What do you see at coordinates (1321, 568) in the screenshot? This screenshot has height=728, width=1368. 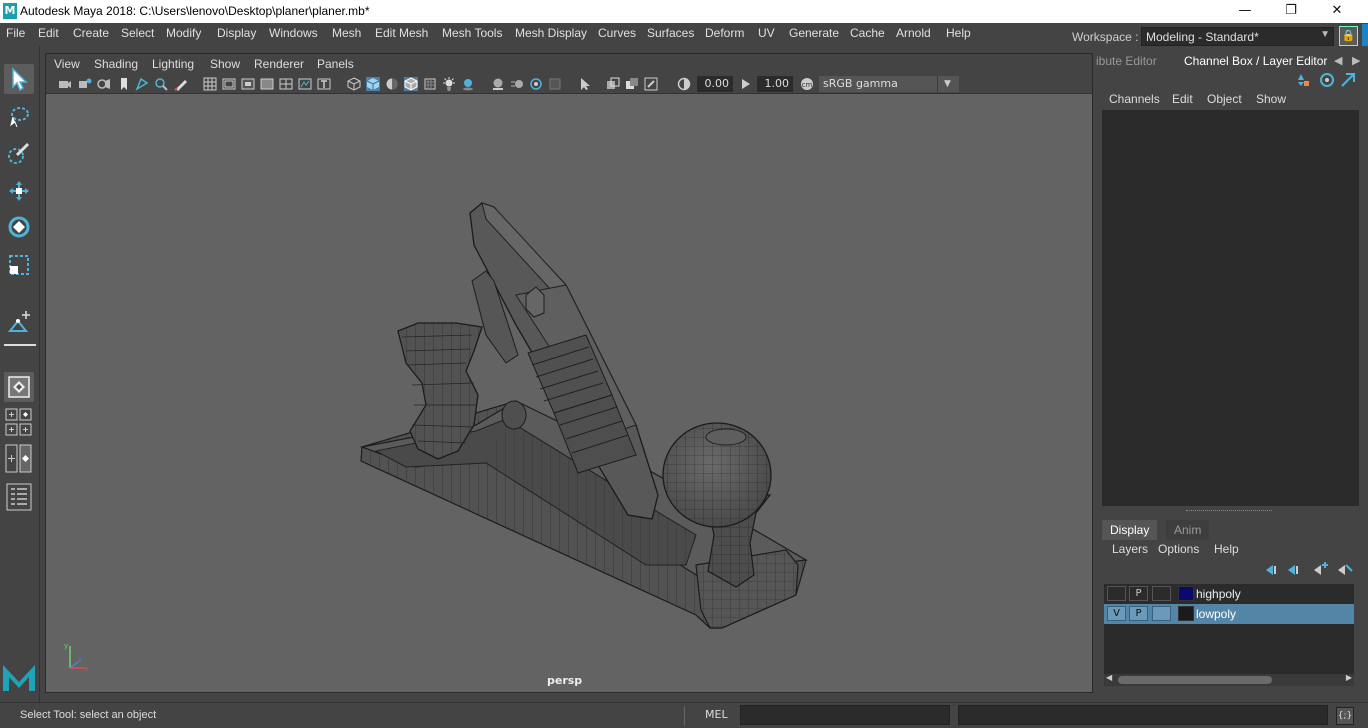 I see `new-layer-icon` at bounding box center [1321, 568].